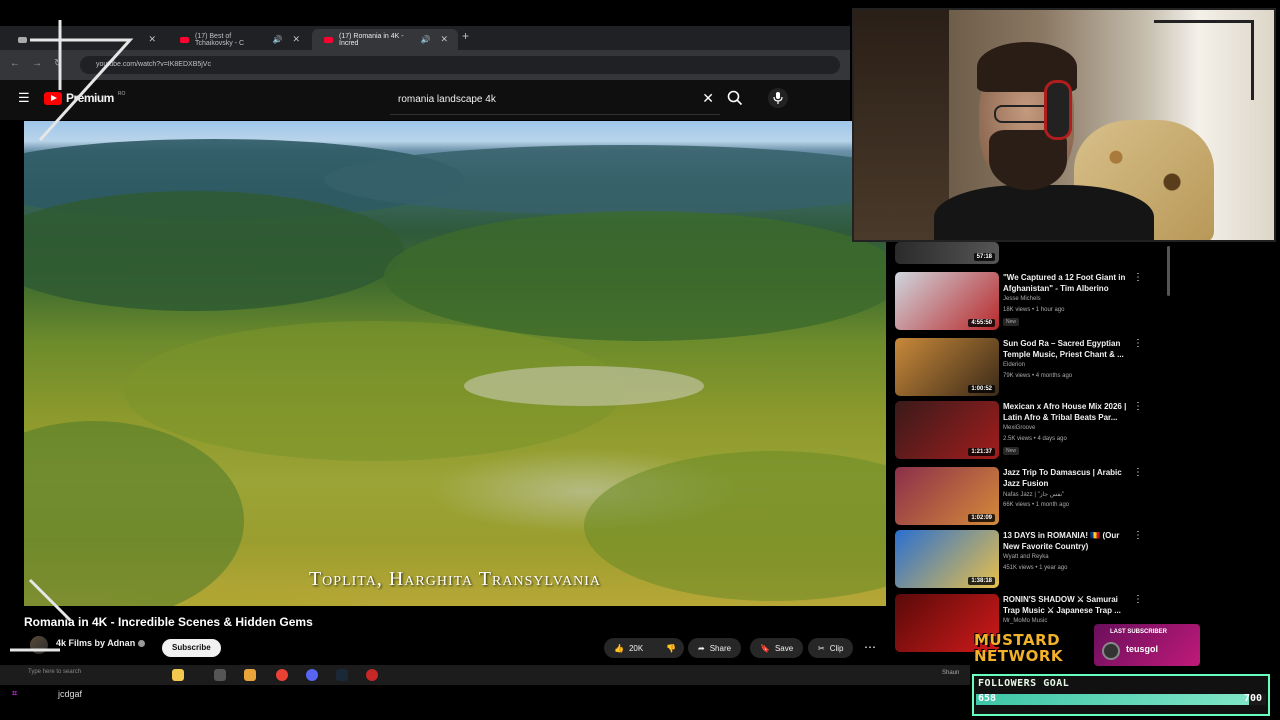 This screenshot has width=1280, height=720. Describe the element at coordinates (870, 647) in the screenshot. I see `more-actions-icon: ⋯` at that location.